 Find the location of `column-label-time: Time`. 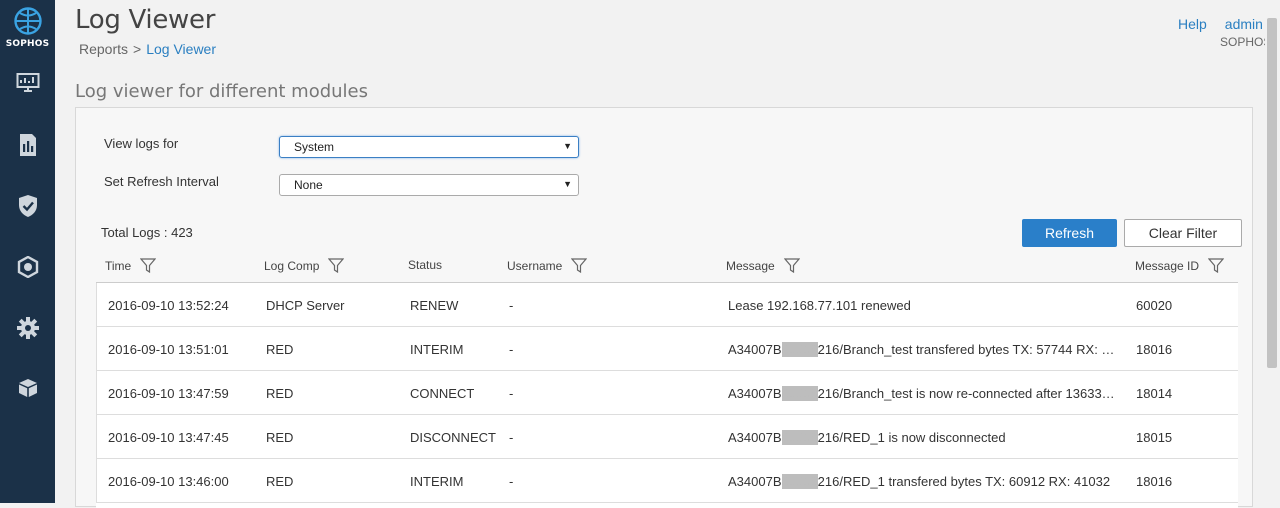

column-label-time: Time is located at coordinates (118, 265).